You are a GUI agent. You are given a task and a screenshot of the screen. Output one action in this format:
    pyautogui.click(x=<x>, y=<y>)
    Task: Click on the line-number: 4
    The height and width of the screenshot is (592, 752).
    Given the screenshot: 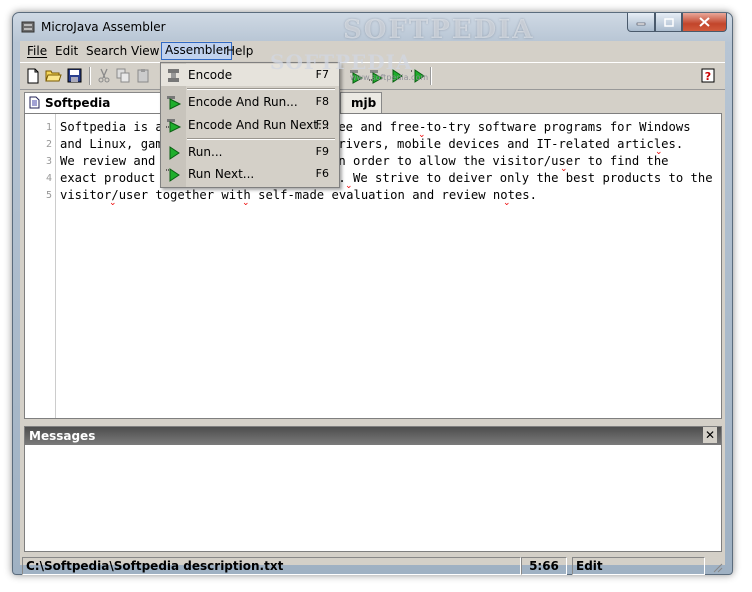 What is the action you would take?
    pyautogui.click(x=48, y=178)
    